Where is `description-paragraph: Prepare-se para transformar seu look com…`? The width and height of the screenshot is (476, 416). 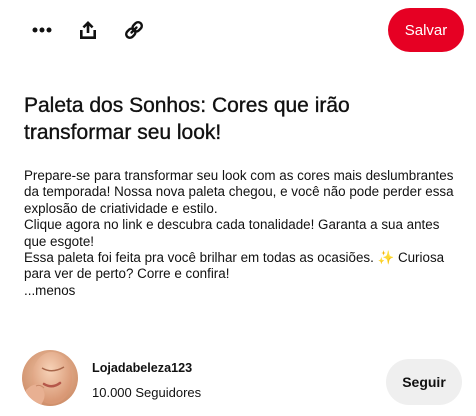 description-paragraph: Prepare-se para transformar seu look com… is located at coordinates (239, 192).